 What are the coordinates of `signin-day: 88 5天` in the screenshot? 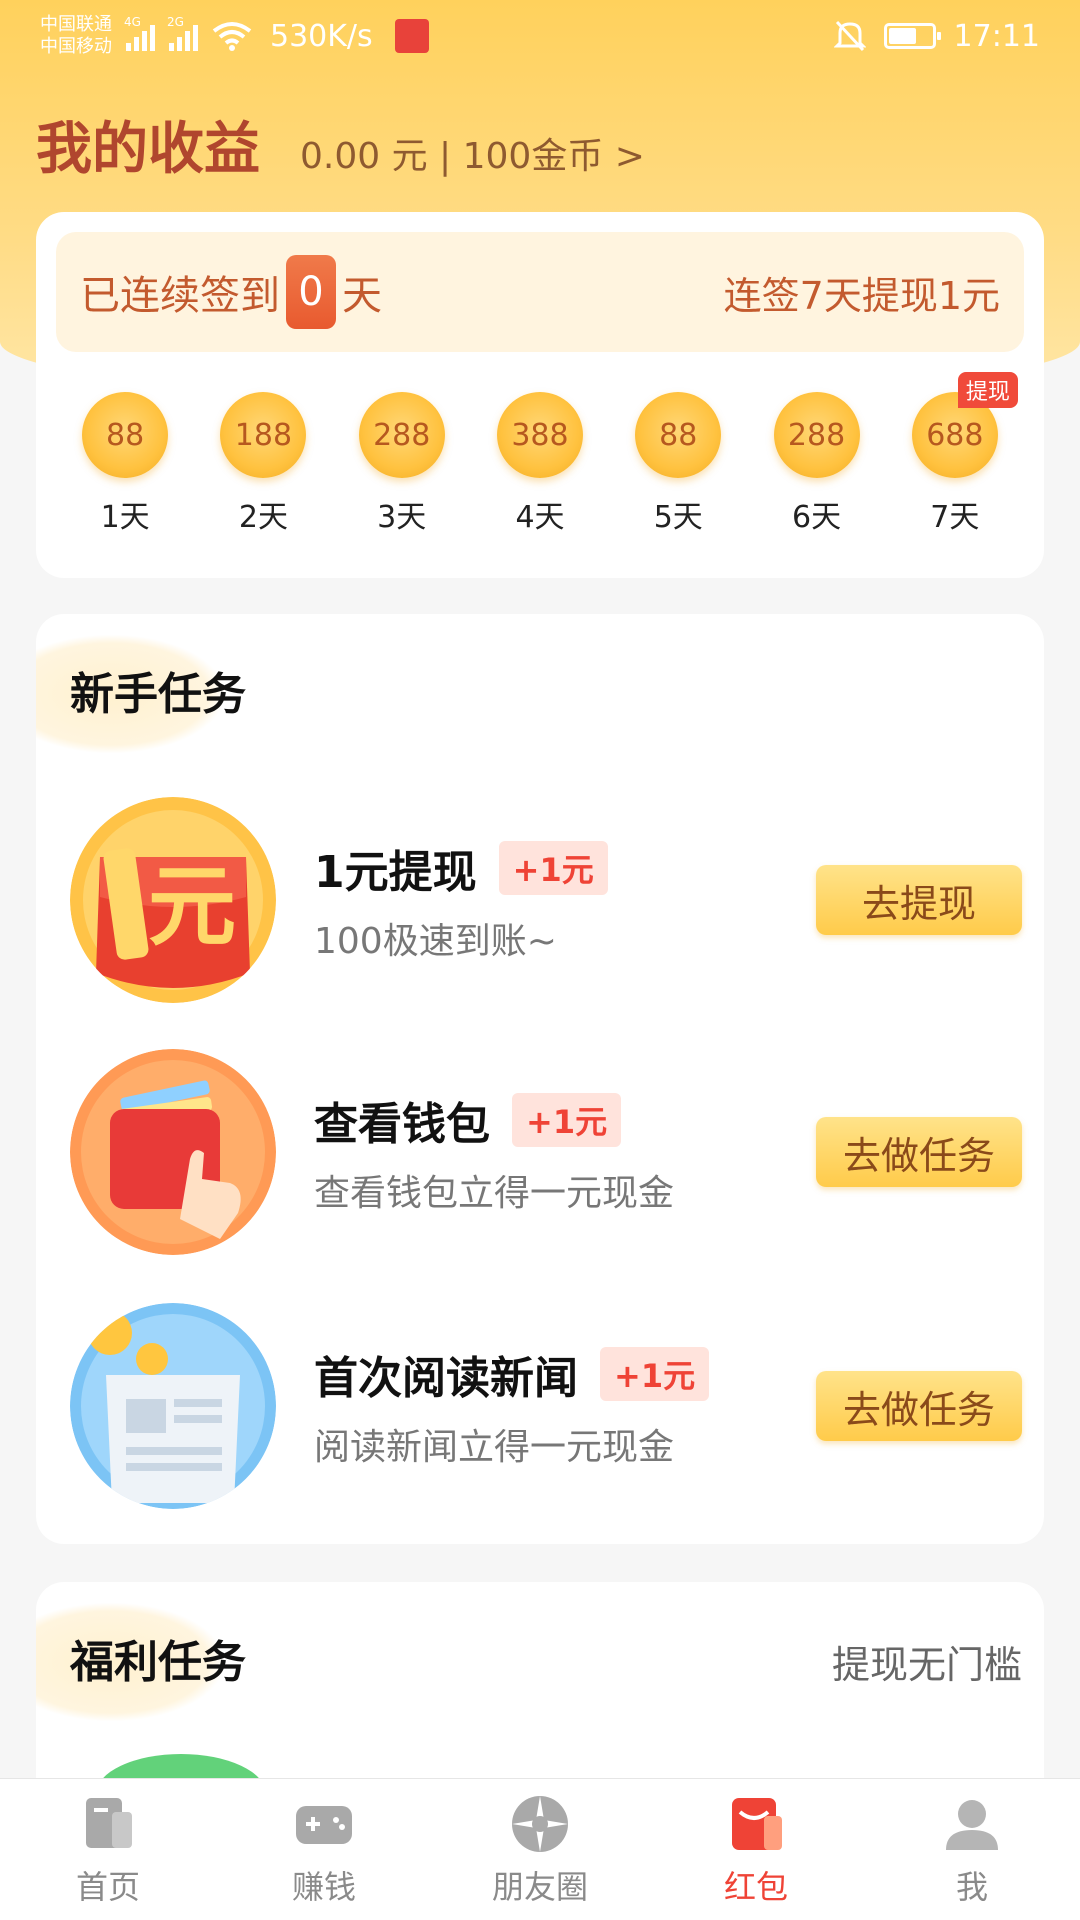 It's located at (678, 464).